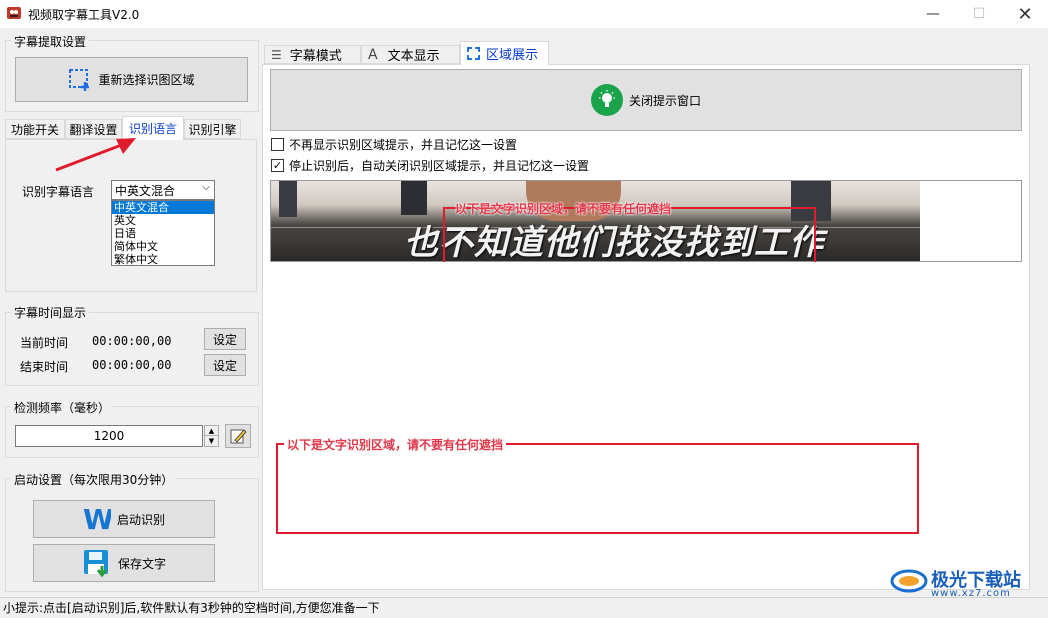 The image size is (1048, 618). I want to click on region-dashed-icon, so click(473, 53).